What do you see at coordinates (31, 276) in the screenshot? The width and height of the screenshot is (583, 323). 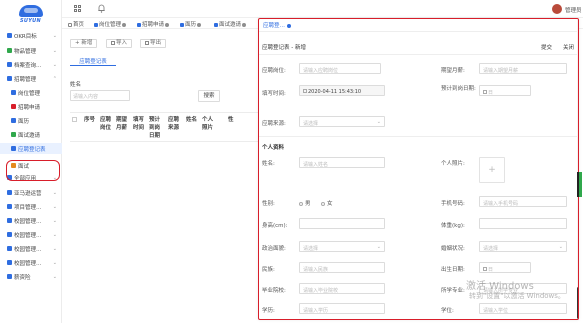 I see `sidebar-item: 薪资险 ⌄` at bounding box center [31, 276].